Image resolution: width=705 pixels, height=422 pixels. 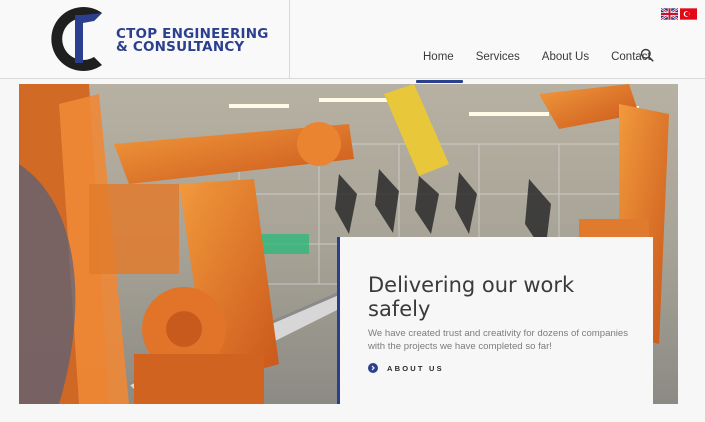 I want to click on hero-title: Delivering our work safely, so click(x=471, y=297).